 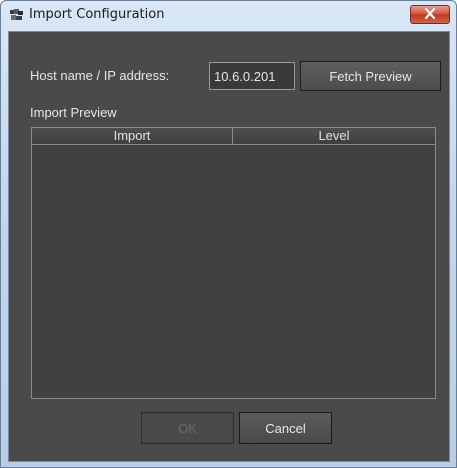 I want to click on window-title: Import Configuration, so click(x=97, y=14).